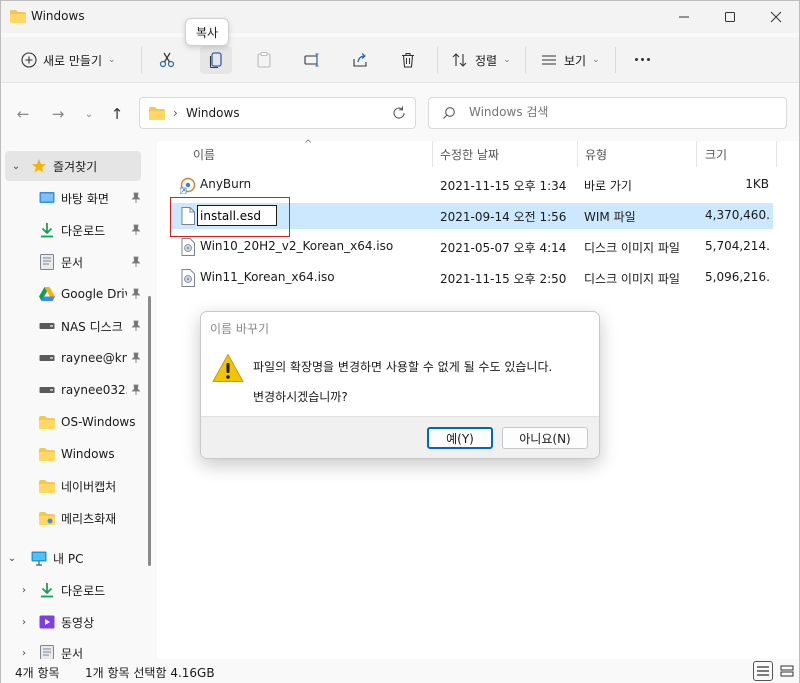 The width and height of the screenshot is (800, 683). I want to click on sidebar-item-os-windows: OS-Windows, so click(72, 422).